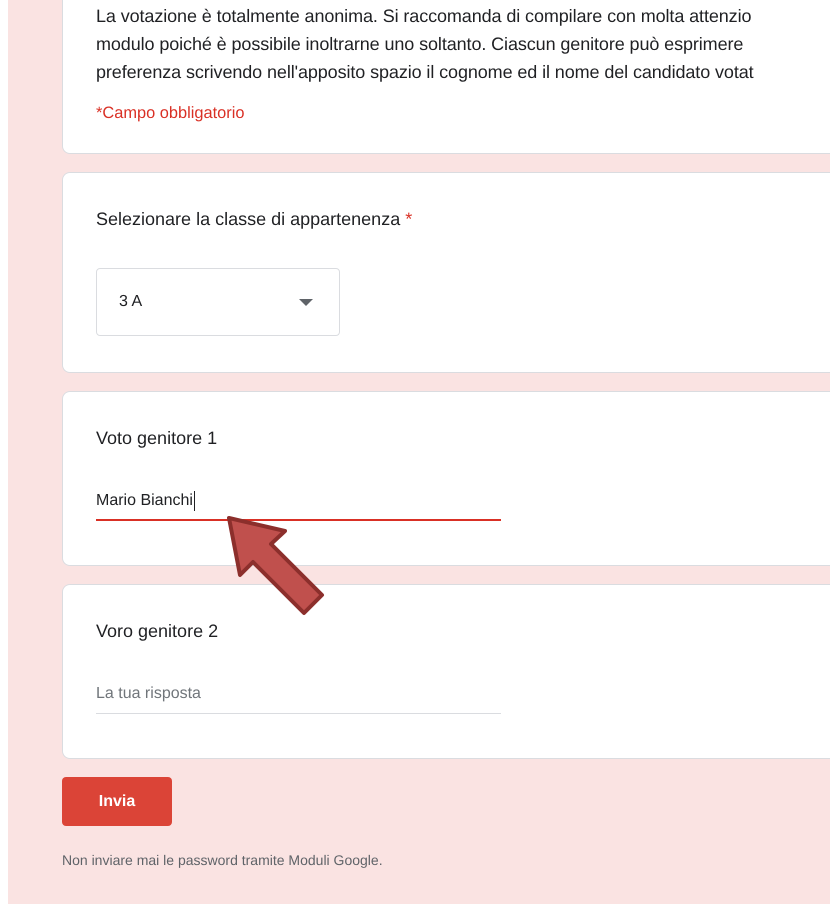  I want to click on submit-button: Invia, so click(117, 801).